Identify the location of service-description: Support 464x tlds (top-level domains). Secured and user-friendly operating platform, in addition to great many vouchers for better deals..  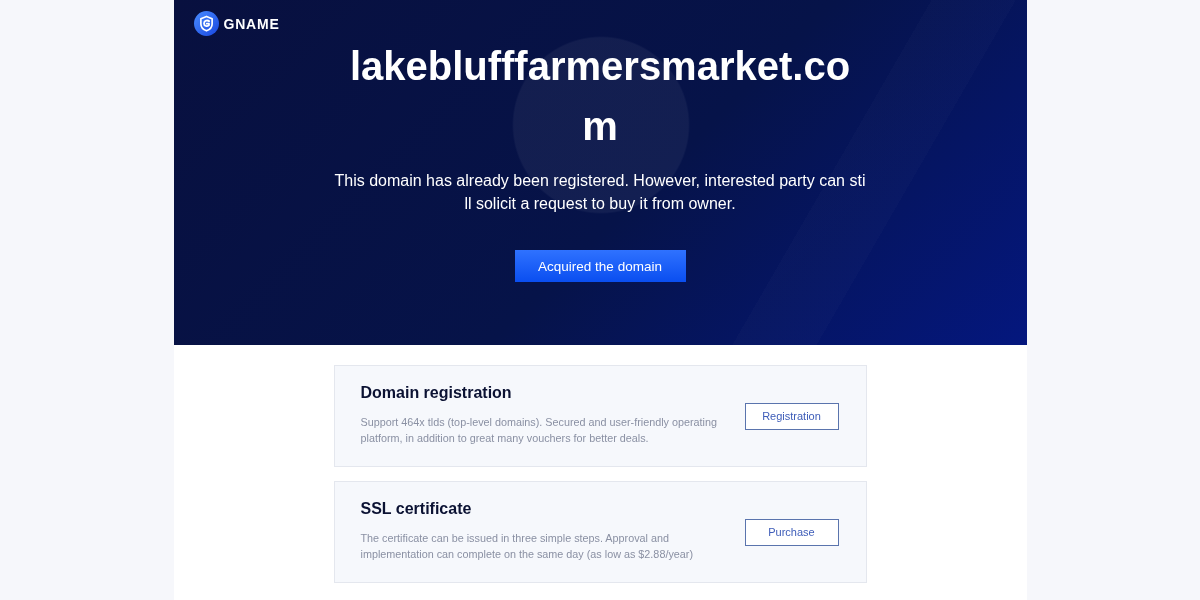
(539, 430).